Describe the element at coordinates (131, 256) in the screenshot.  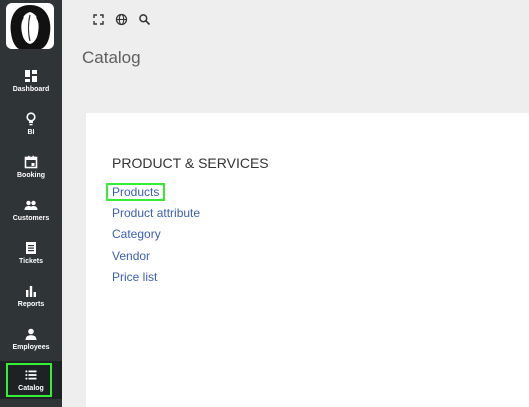
I see `link-vendor: Vendor` at that location.